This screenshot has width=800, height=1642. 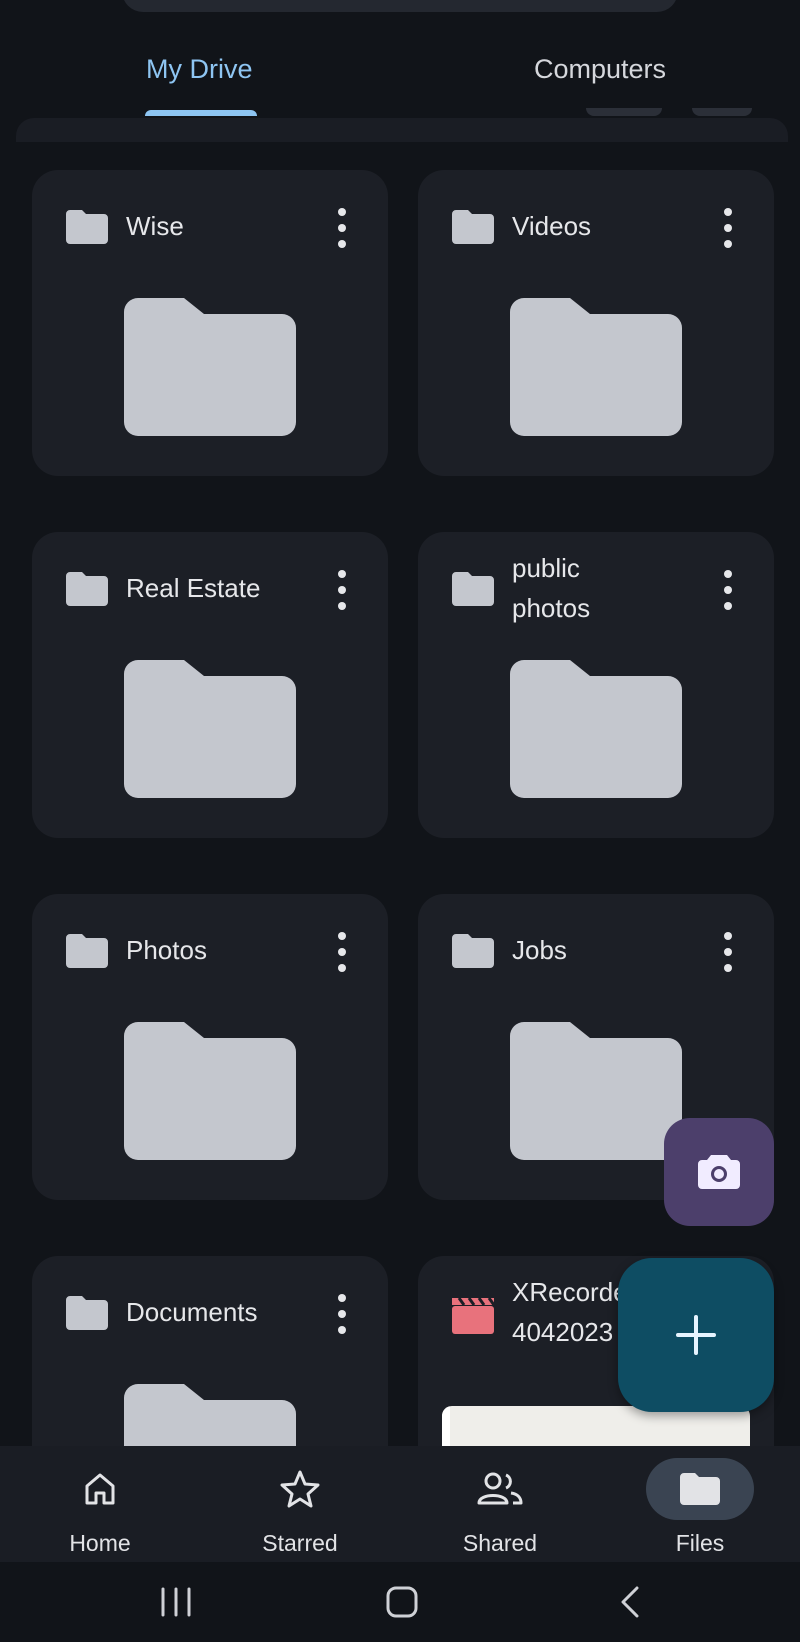 I want to click on file-name: XRecorder 4042023, so click(x=567, y=1312).